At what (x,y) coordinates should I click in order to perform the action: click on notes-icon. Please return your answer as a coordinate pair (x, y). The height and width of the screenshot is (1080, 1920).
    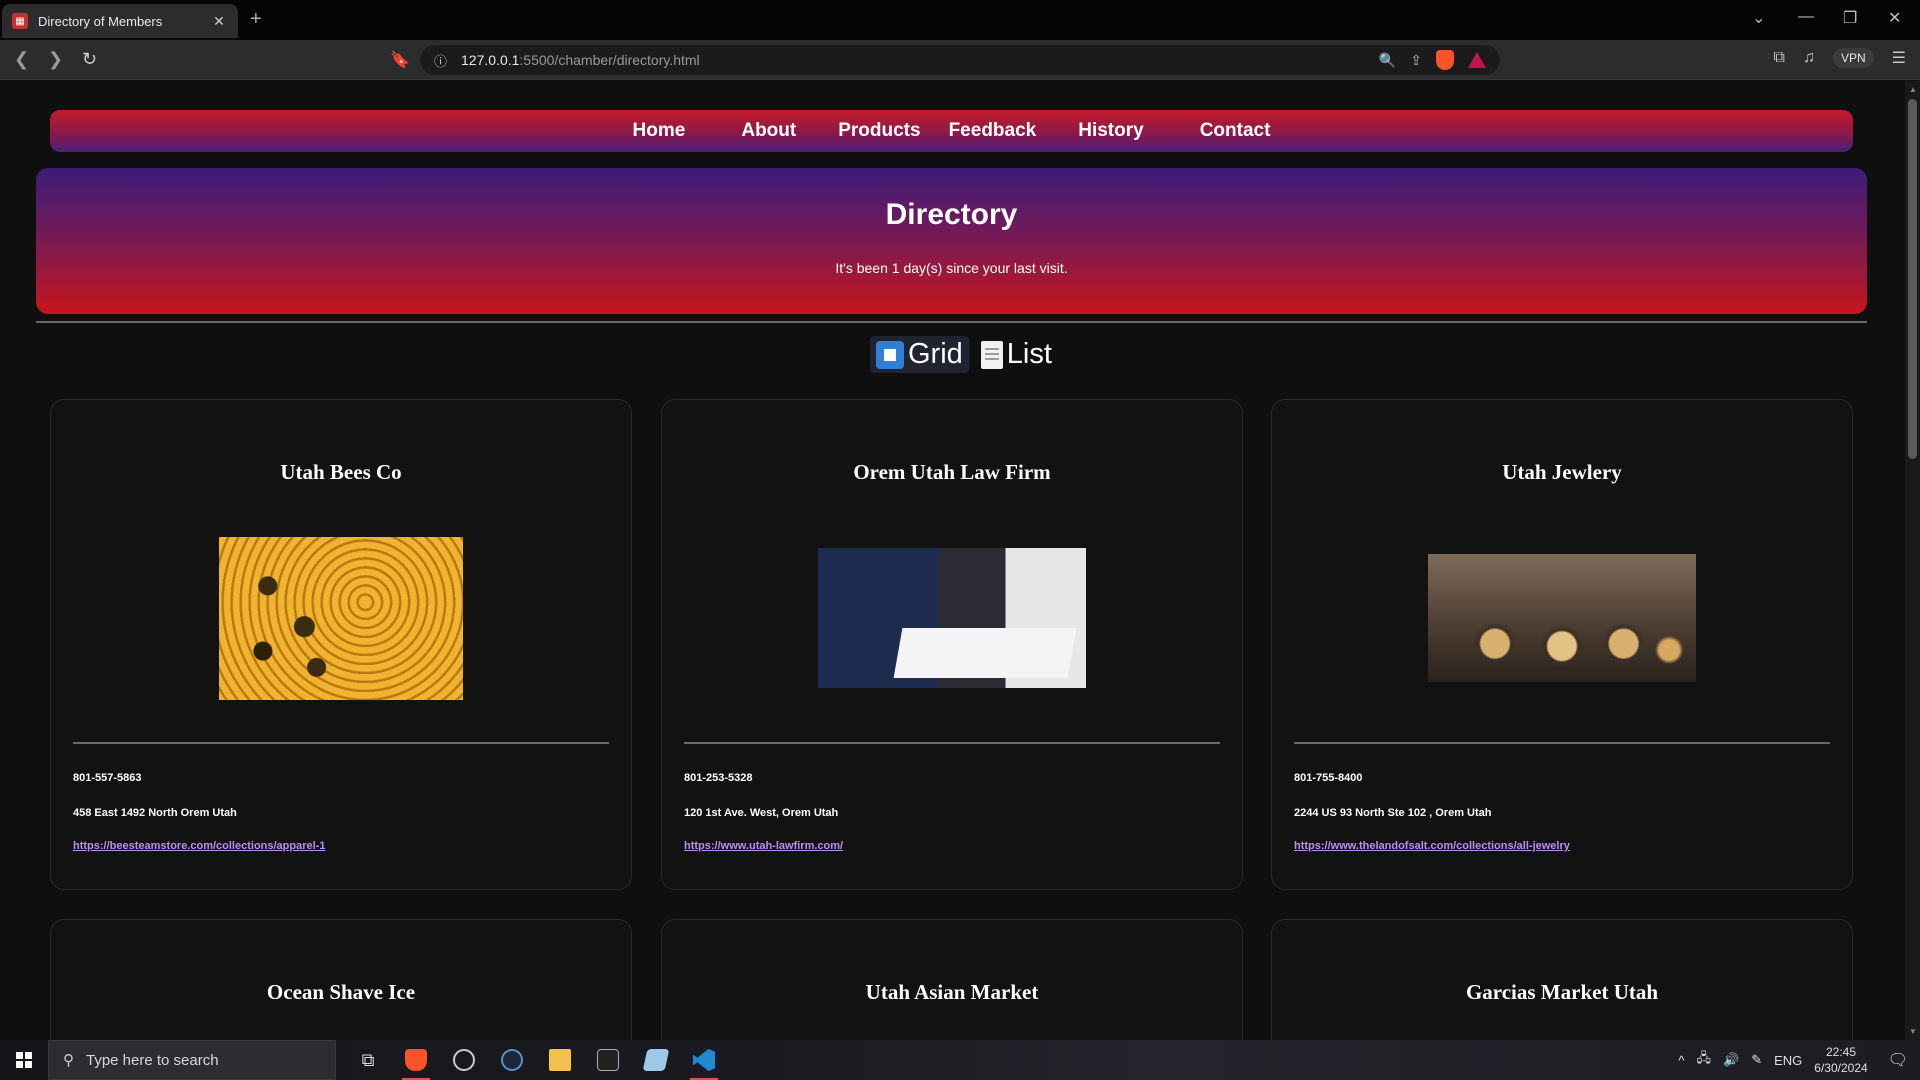
    Looking at the image, I should click on (656, 1060).